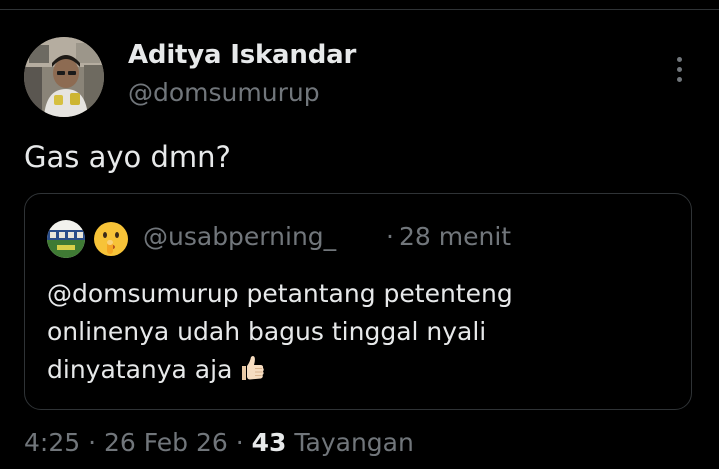  I want to click on author-name: Aditya Iskandar, so click(242, 55).